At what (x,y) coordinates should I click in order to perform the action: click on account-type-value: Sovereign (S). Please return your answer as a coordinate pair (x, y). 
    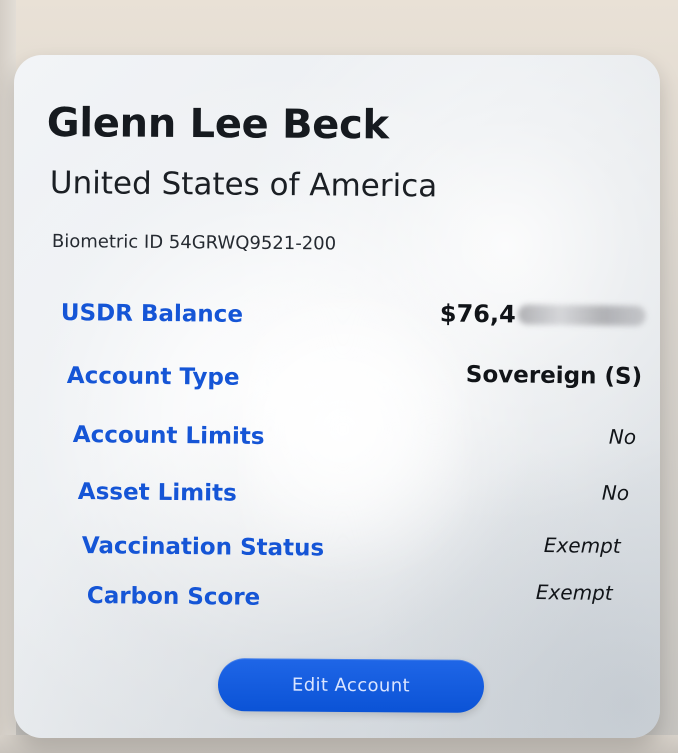
    Looking at the image, I should click on (554, 375).